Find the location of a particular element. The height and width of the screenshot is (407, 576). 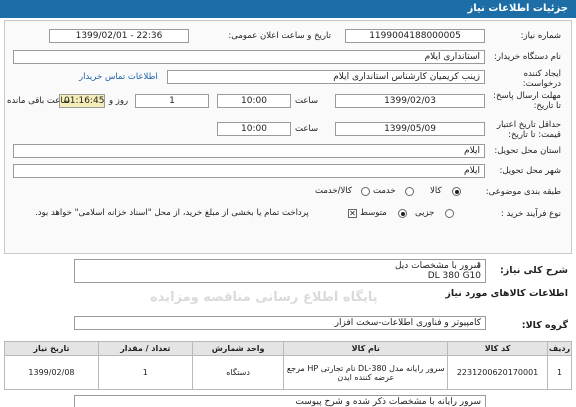

page-title: جزئیات اطلاعات نیاز is located at coordinates (288, 9).